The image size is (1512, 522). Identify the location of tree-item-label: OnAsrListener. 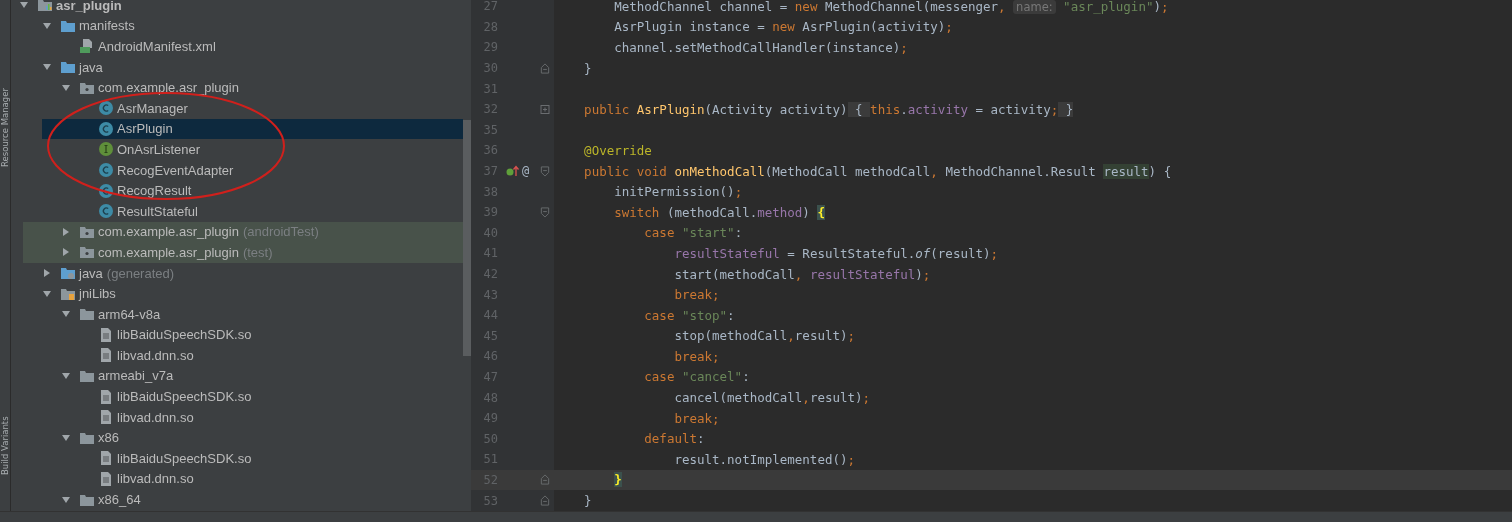
(159, 149).